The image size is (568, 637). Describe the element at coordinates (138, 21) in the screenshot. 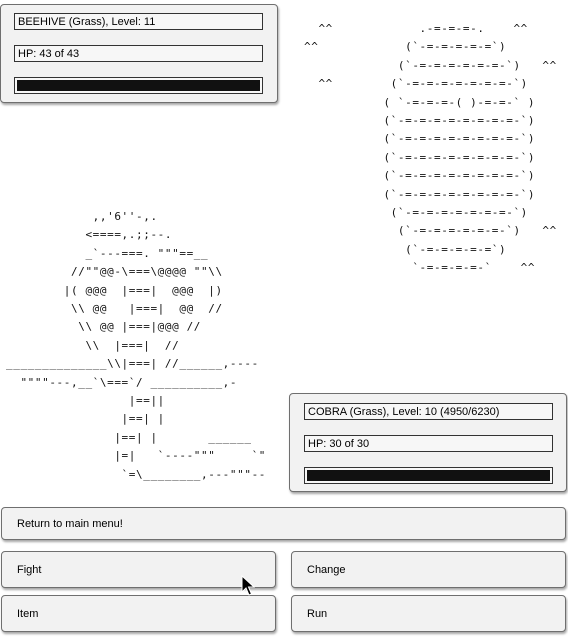

I see `player-name-level: BEEHIVE (Grass), Level: 11` at that location.